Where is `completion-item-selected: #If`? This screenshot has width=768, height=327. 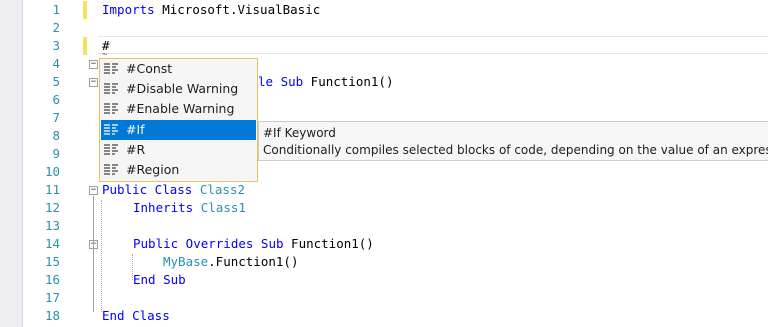
completion-item-selected: #If is located at coordinates (178, 130).